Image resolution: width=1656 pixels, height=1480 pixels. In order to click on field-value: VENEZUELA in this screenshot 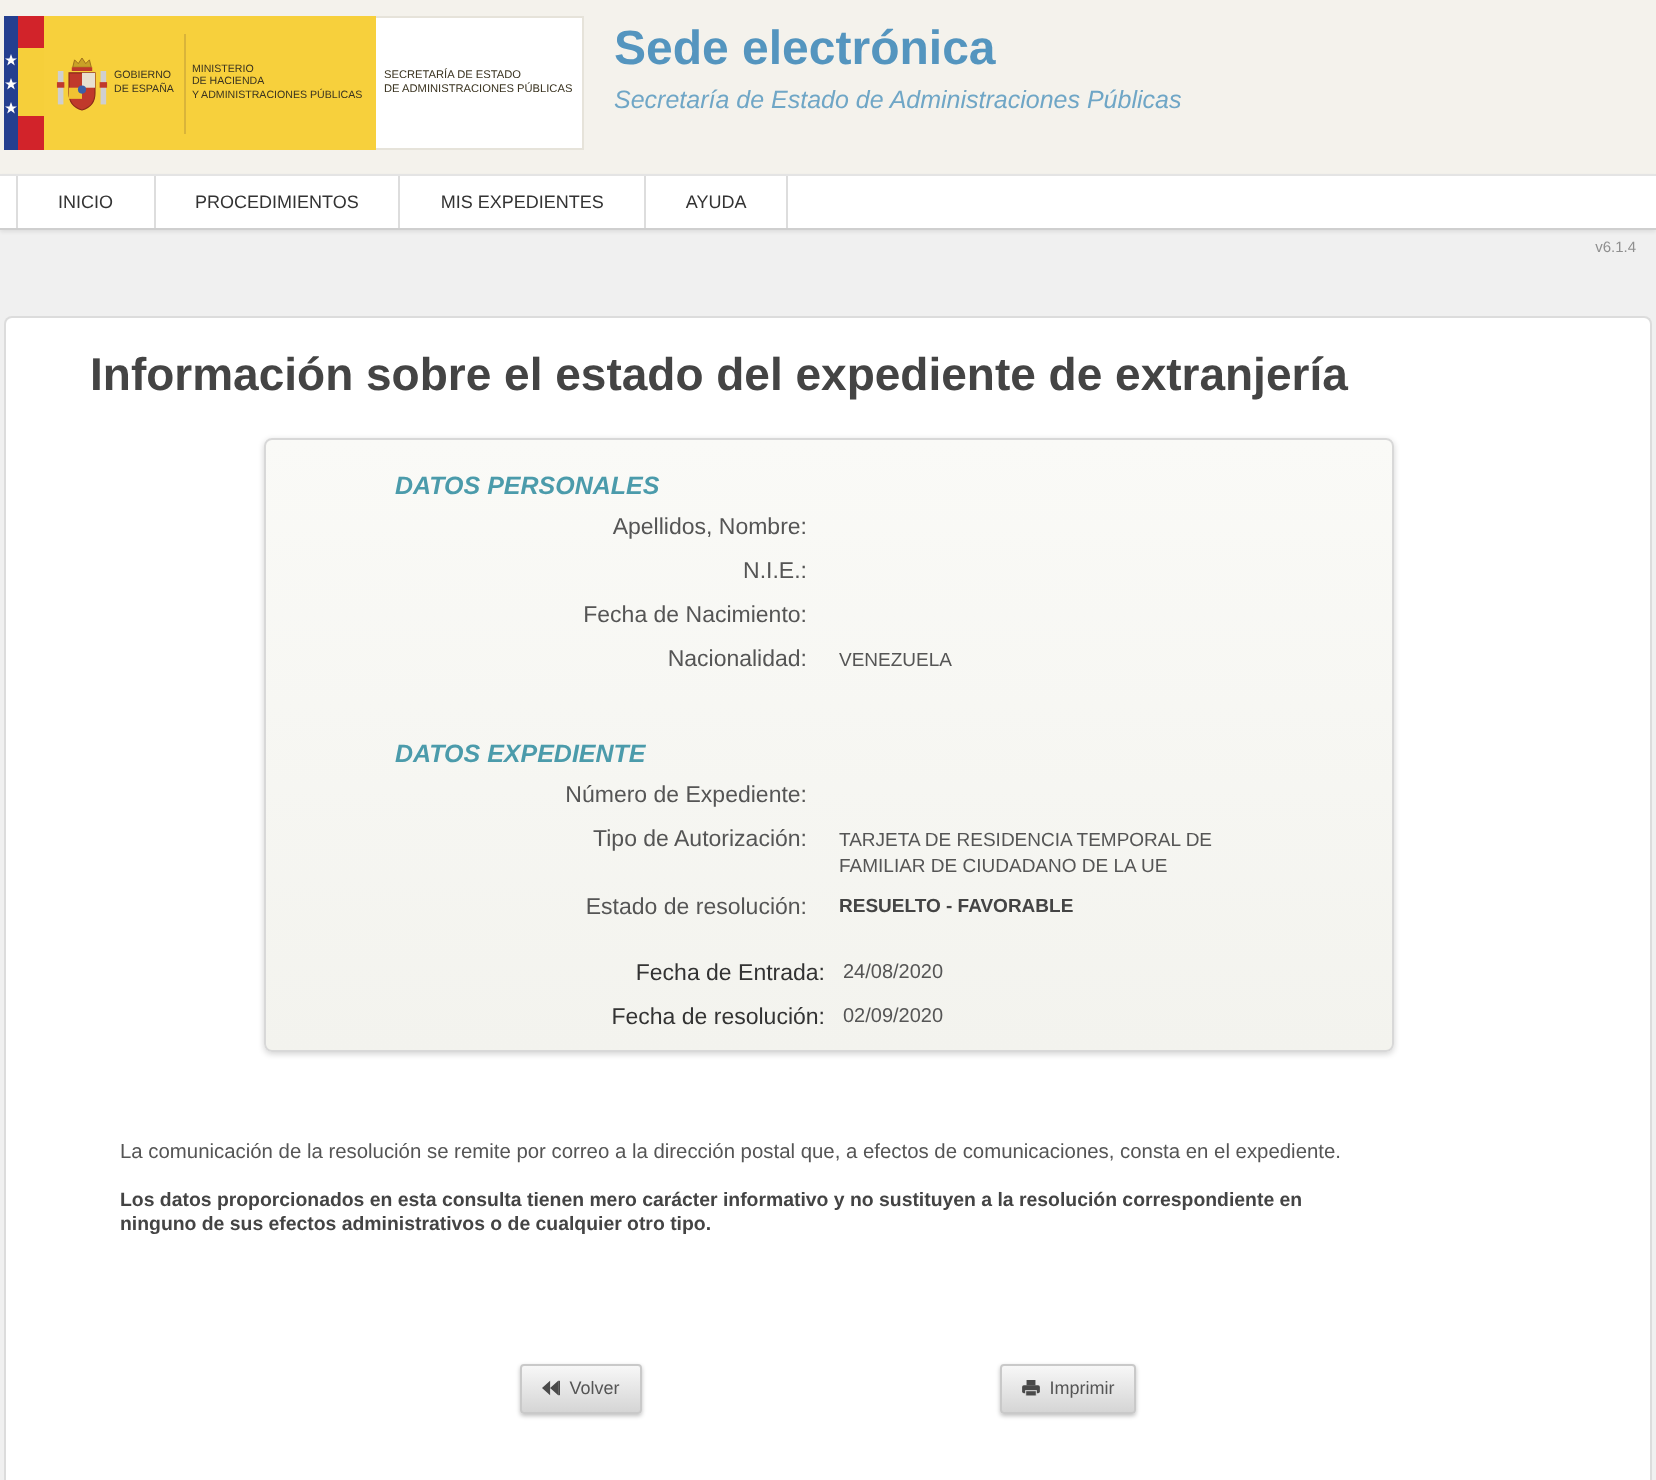, I will do `click(895, 661)`.